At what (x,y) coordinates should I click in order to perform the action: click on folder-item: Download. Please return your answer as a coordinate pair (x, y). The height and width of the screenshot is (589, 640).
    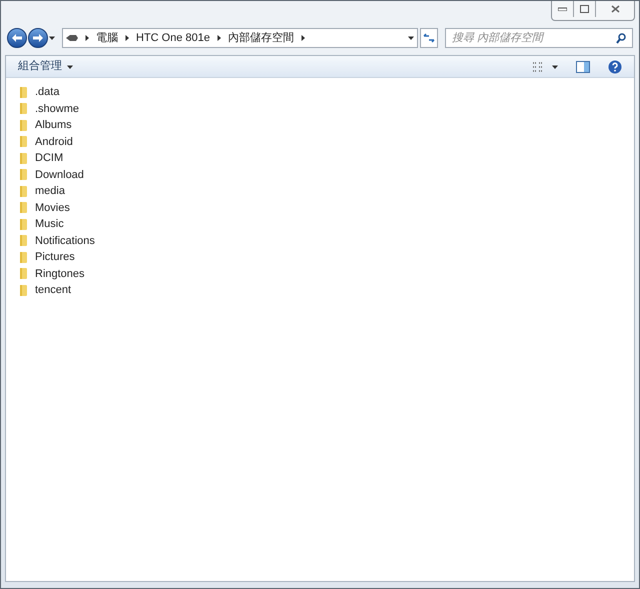
    Looking at the image, I should click on (54, 174).